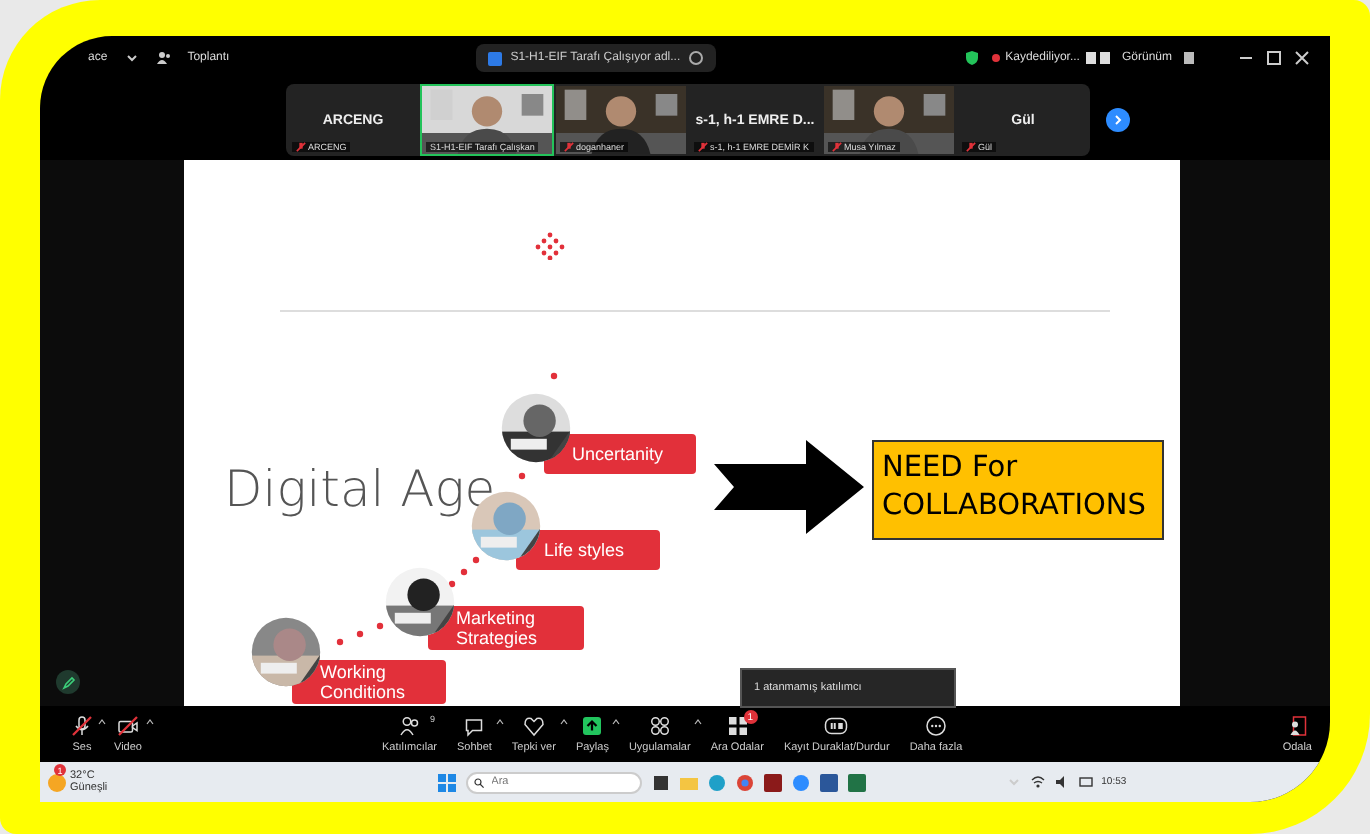  Describe the element at coordinates (163, 58) in the screenshot. I see `people-icon` at that location.